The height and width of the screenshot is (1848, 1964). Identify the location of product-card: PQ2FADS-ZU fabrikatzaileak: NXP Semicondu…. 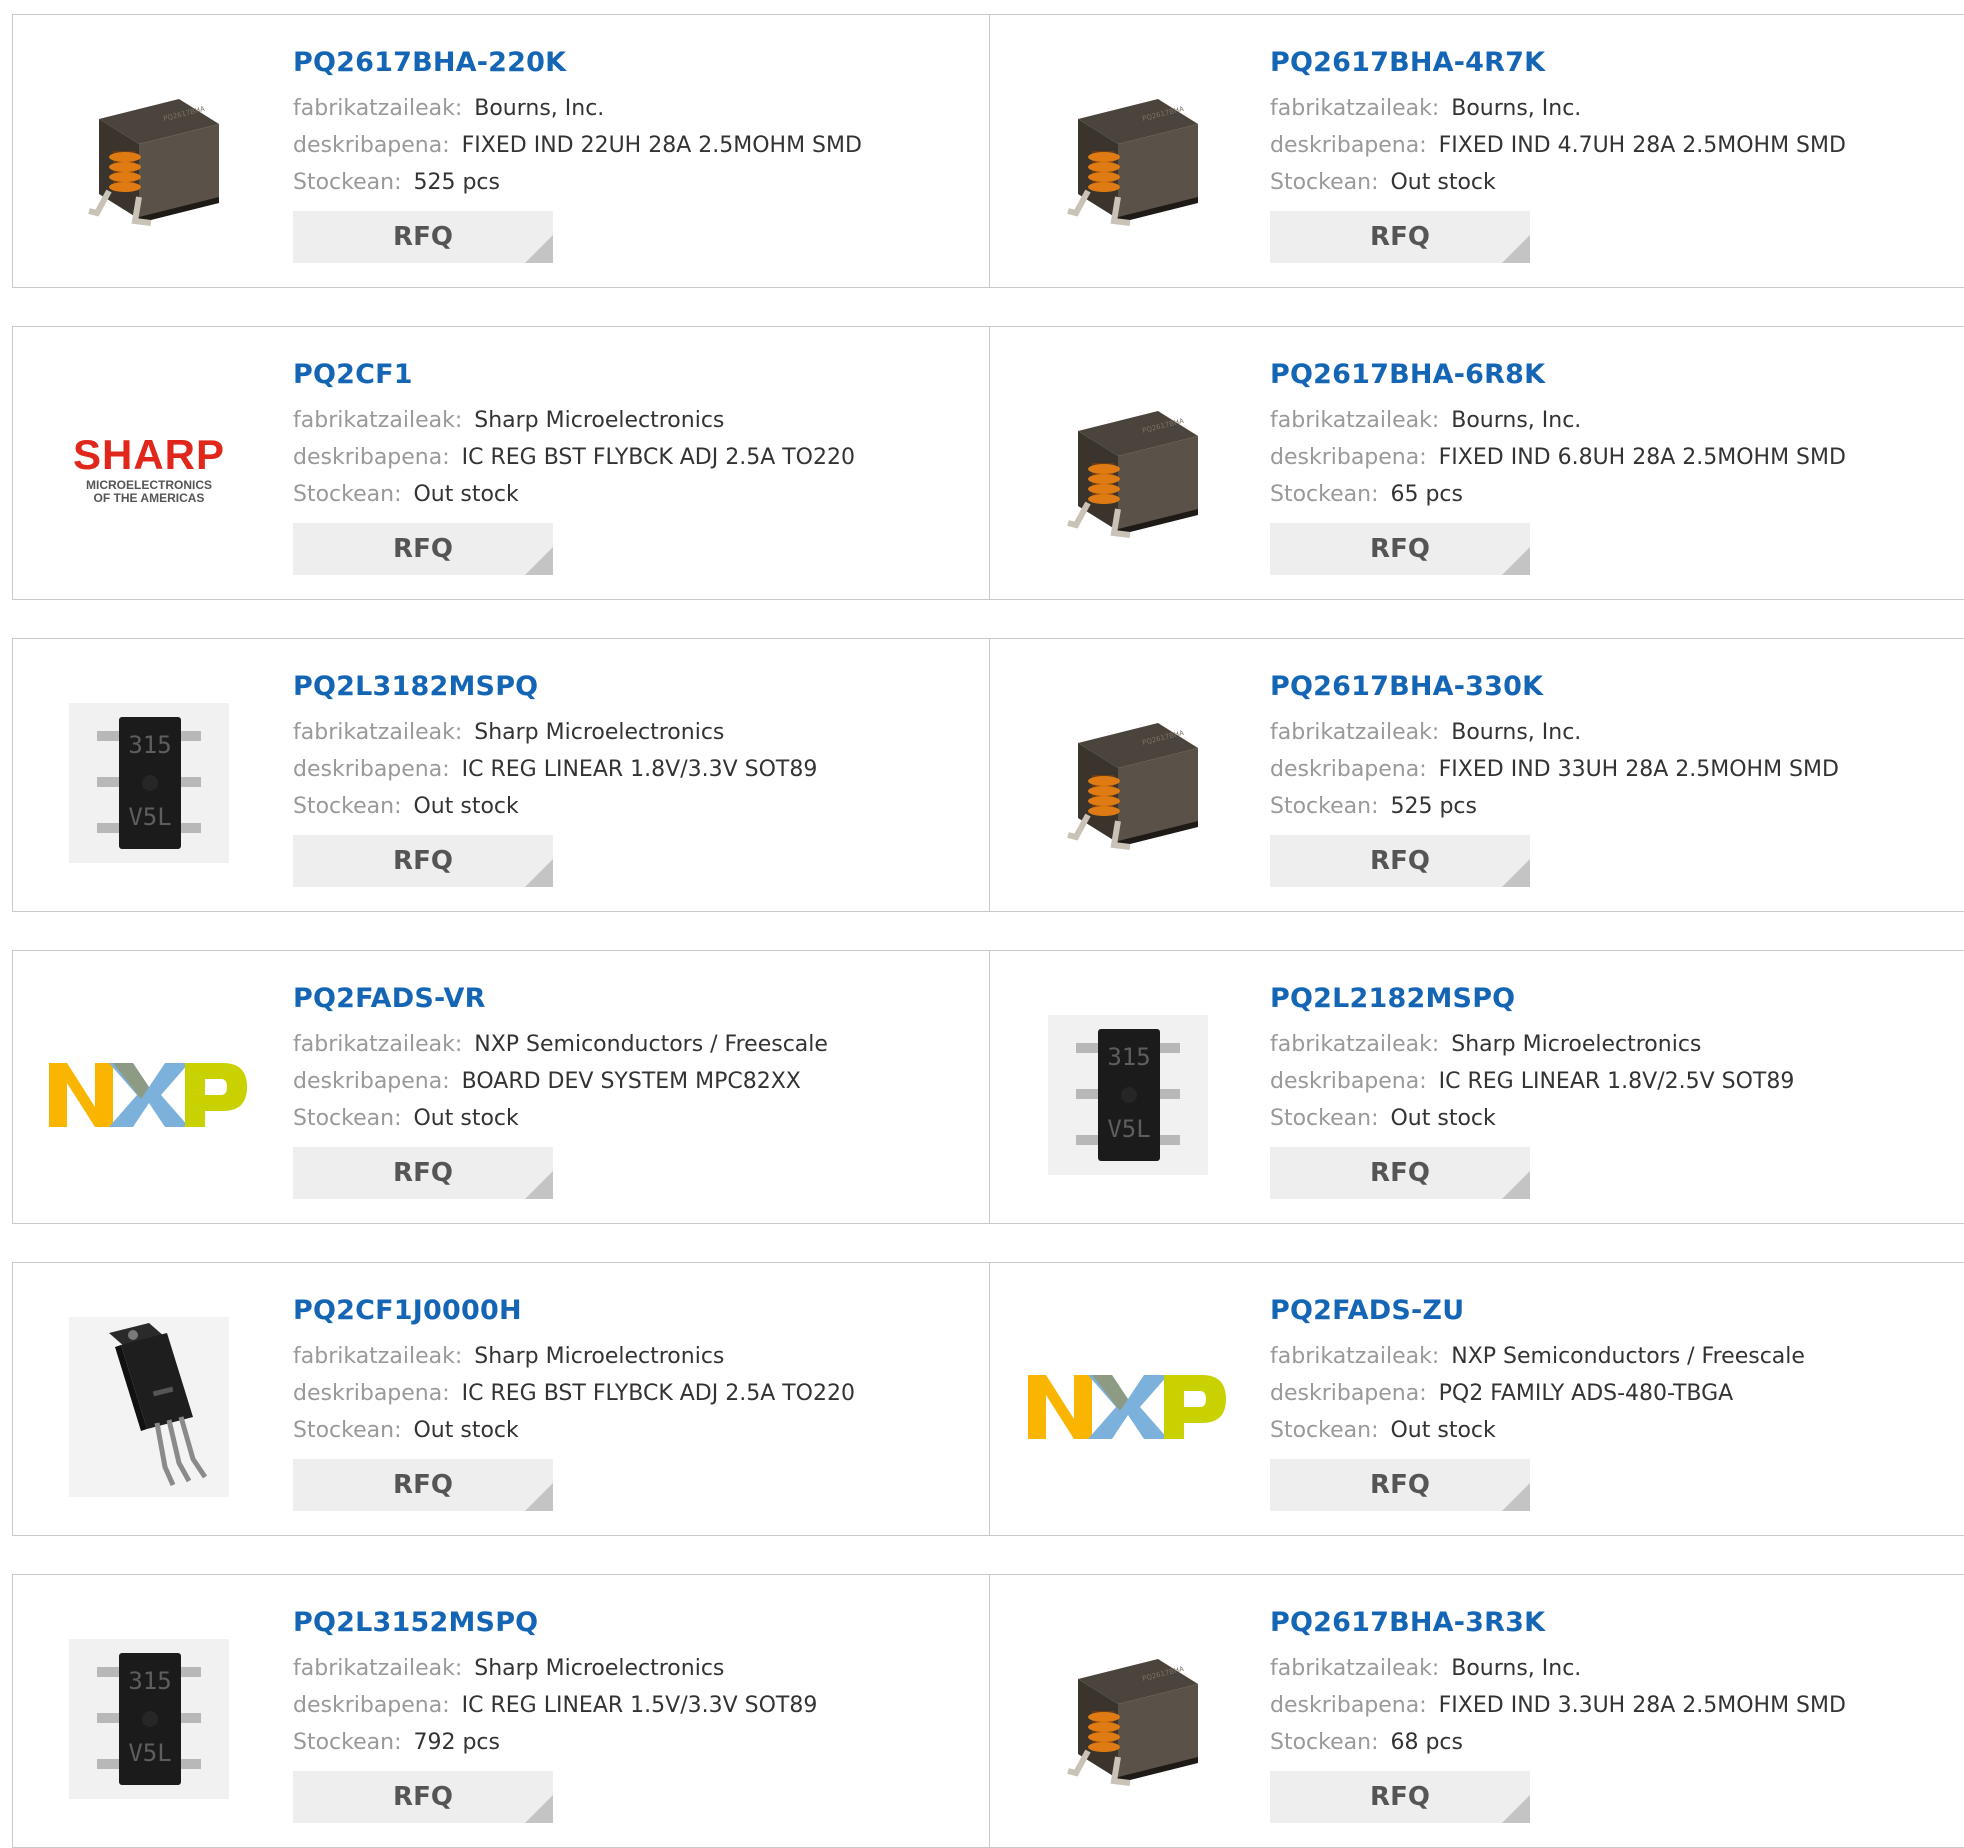
(1476, 1399).